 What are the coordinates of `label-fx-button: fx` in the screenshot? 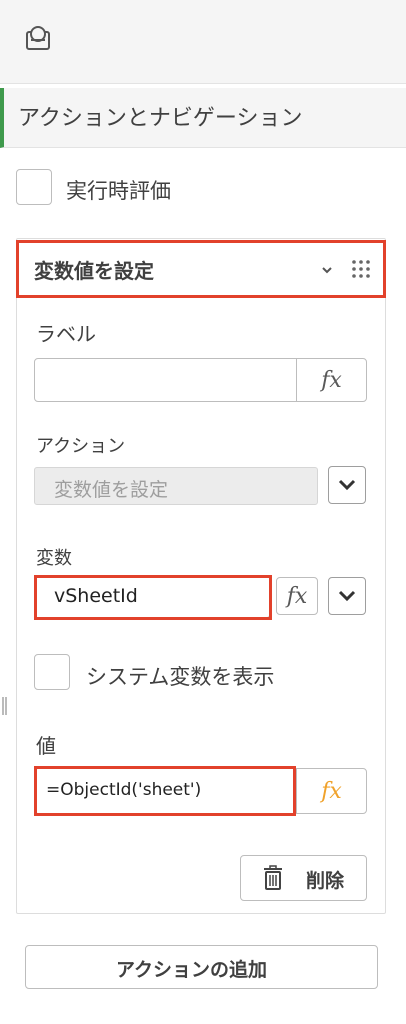 It's located at (331, 380).